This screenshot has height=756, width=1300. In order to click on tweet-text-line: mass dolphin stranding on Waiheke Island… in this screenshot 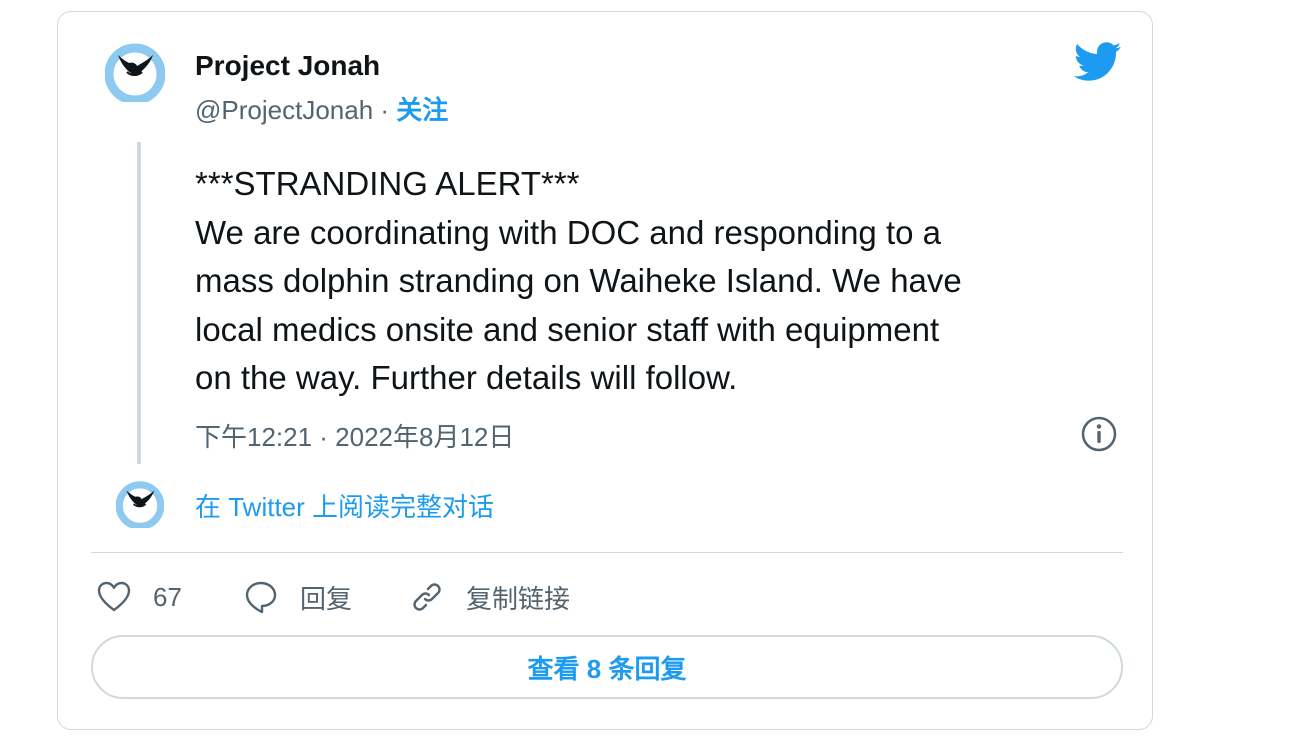, I will do `click(578, 280)`.